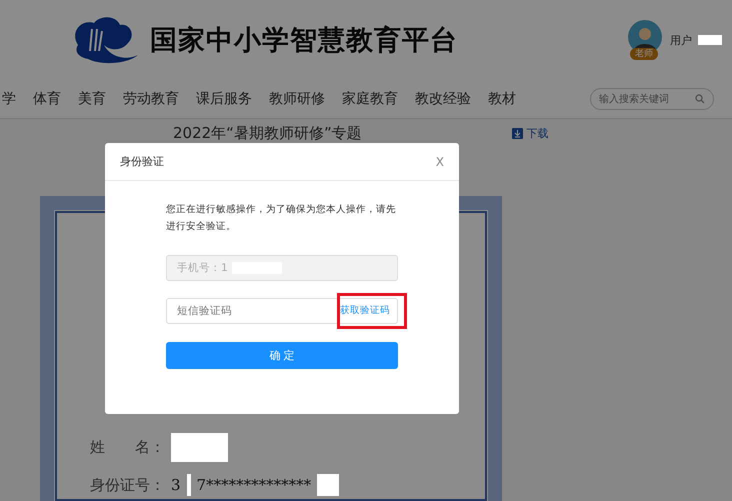 This screenshot has height=501, width=732. Describe the element at coordinates (681, 40) in the screenshot. I see `user-name: 用户` at that location.